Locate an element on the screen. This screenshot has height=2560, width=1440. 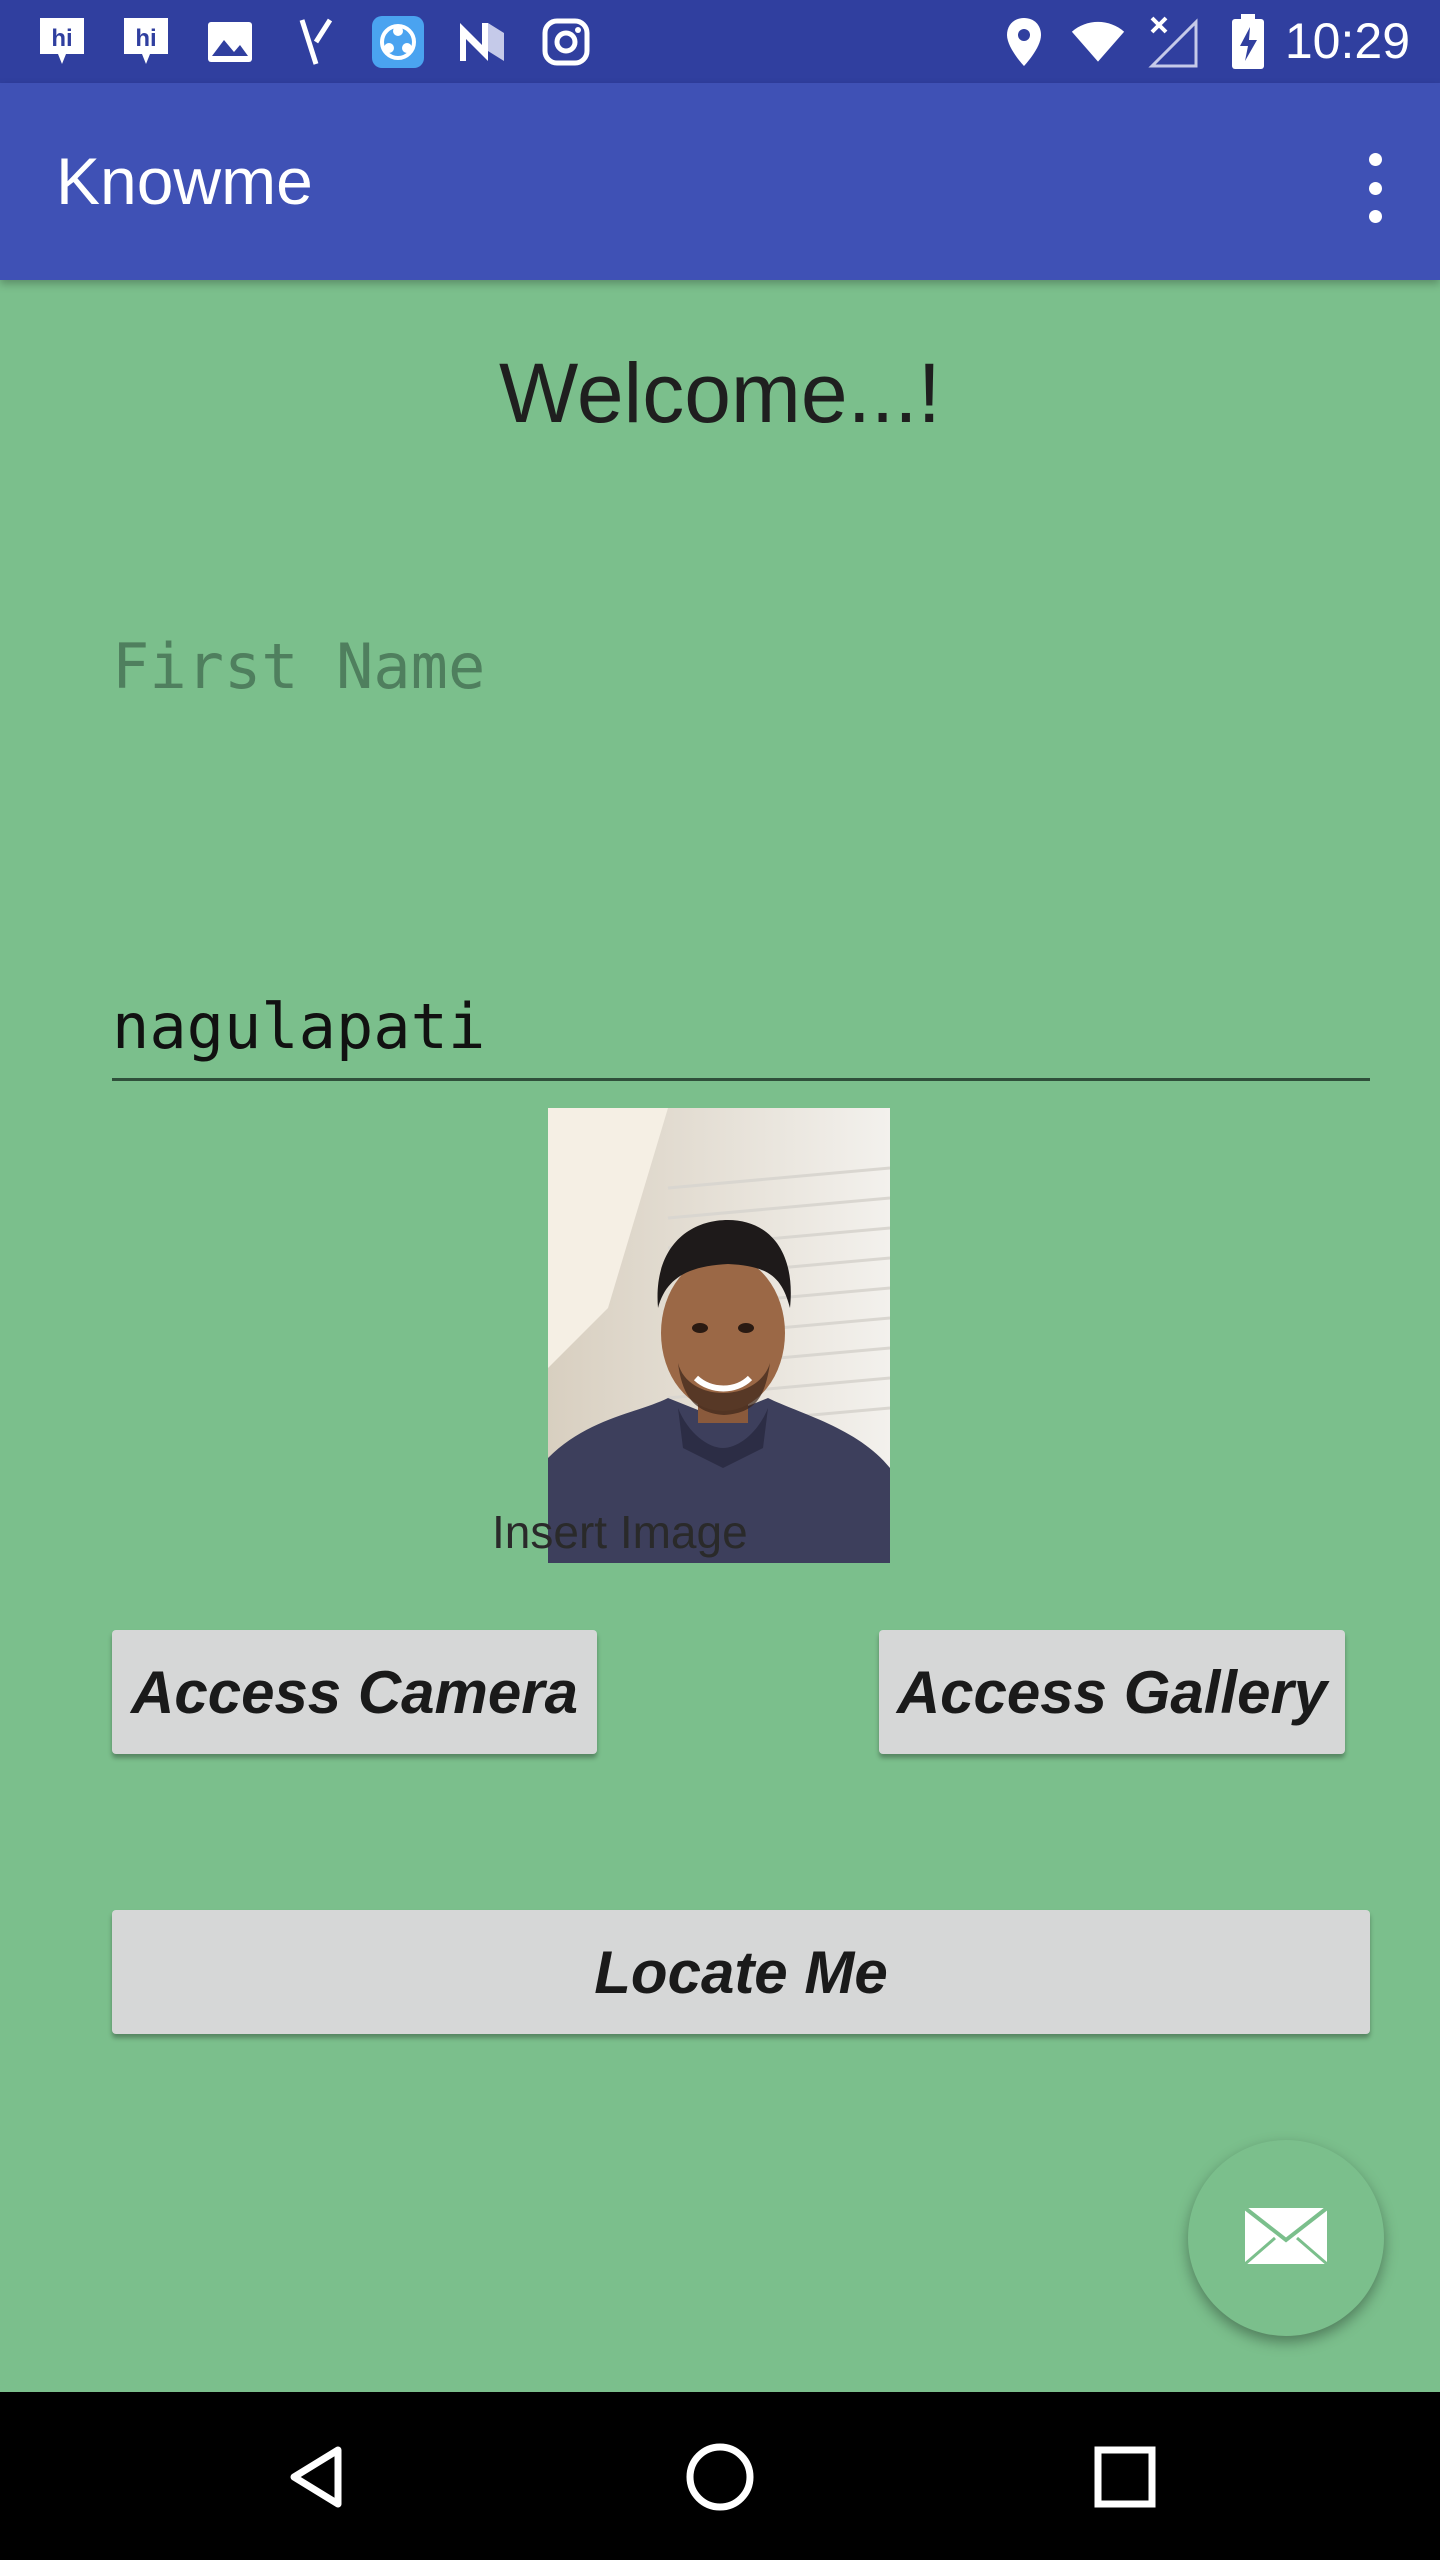
back-icon is located at coordinates (317, 2477).